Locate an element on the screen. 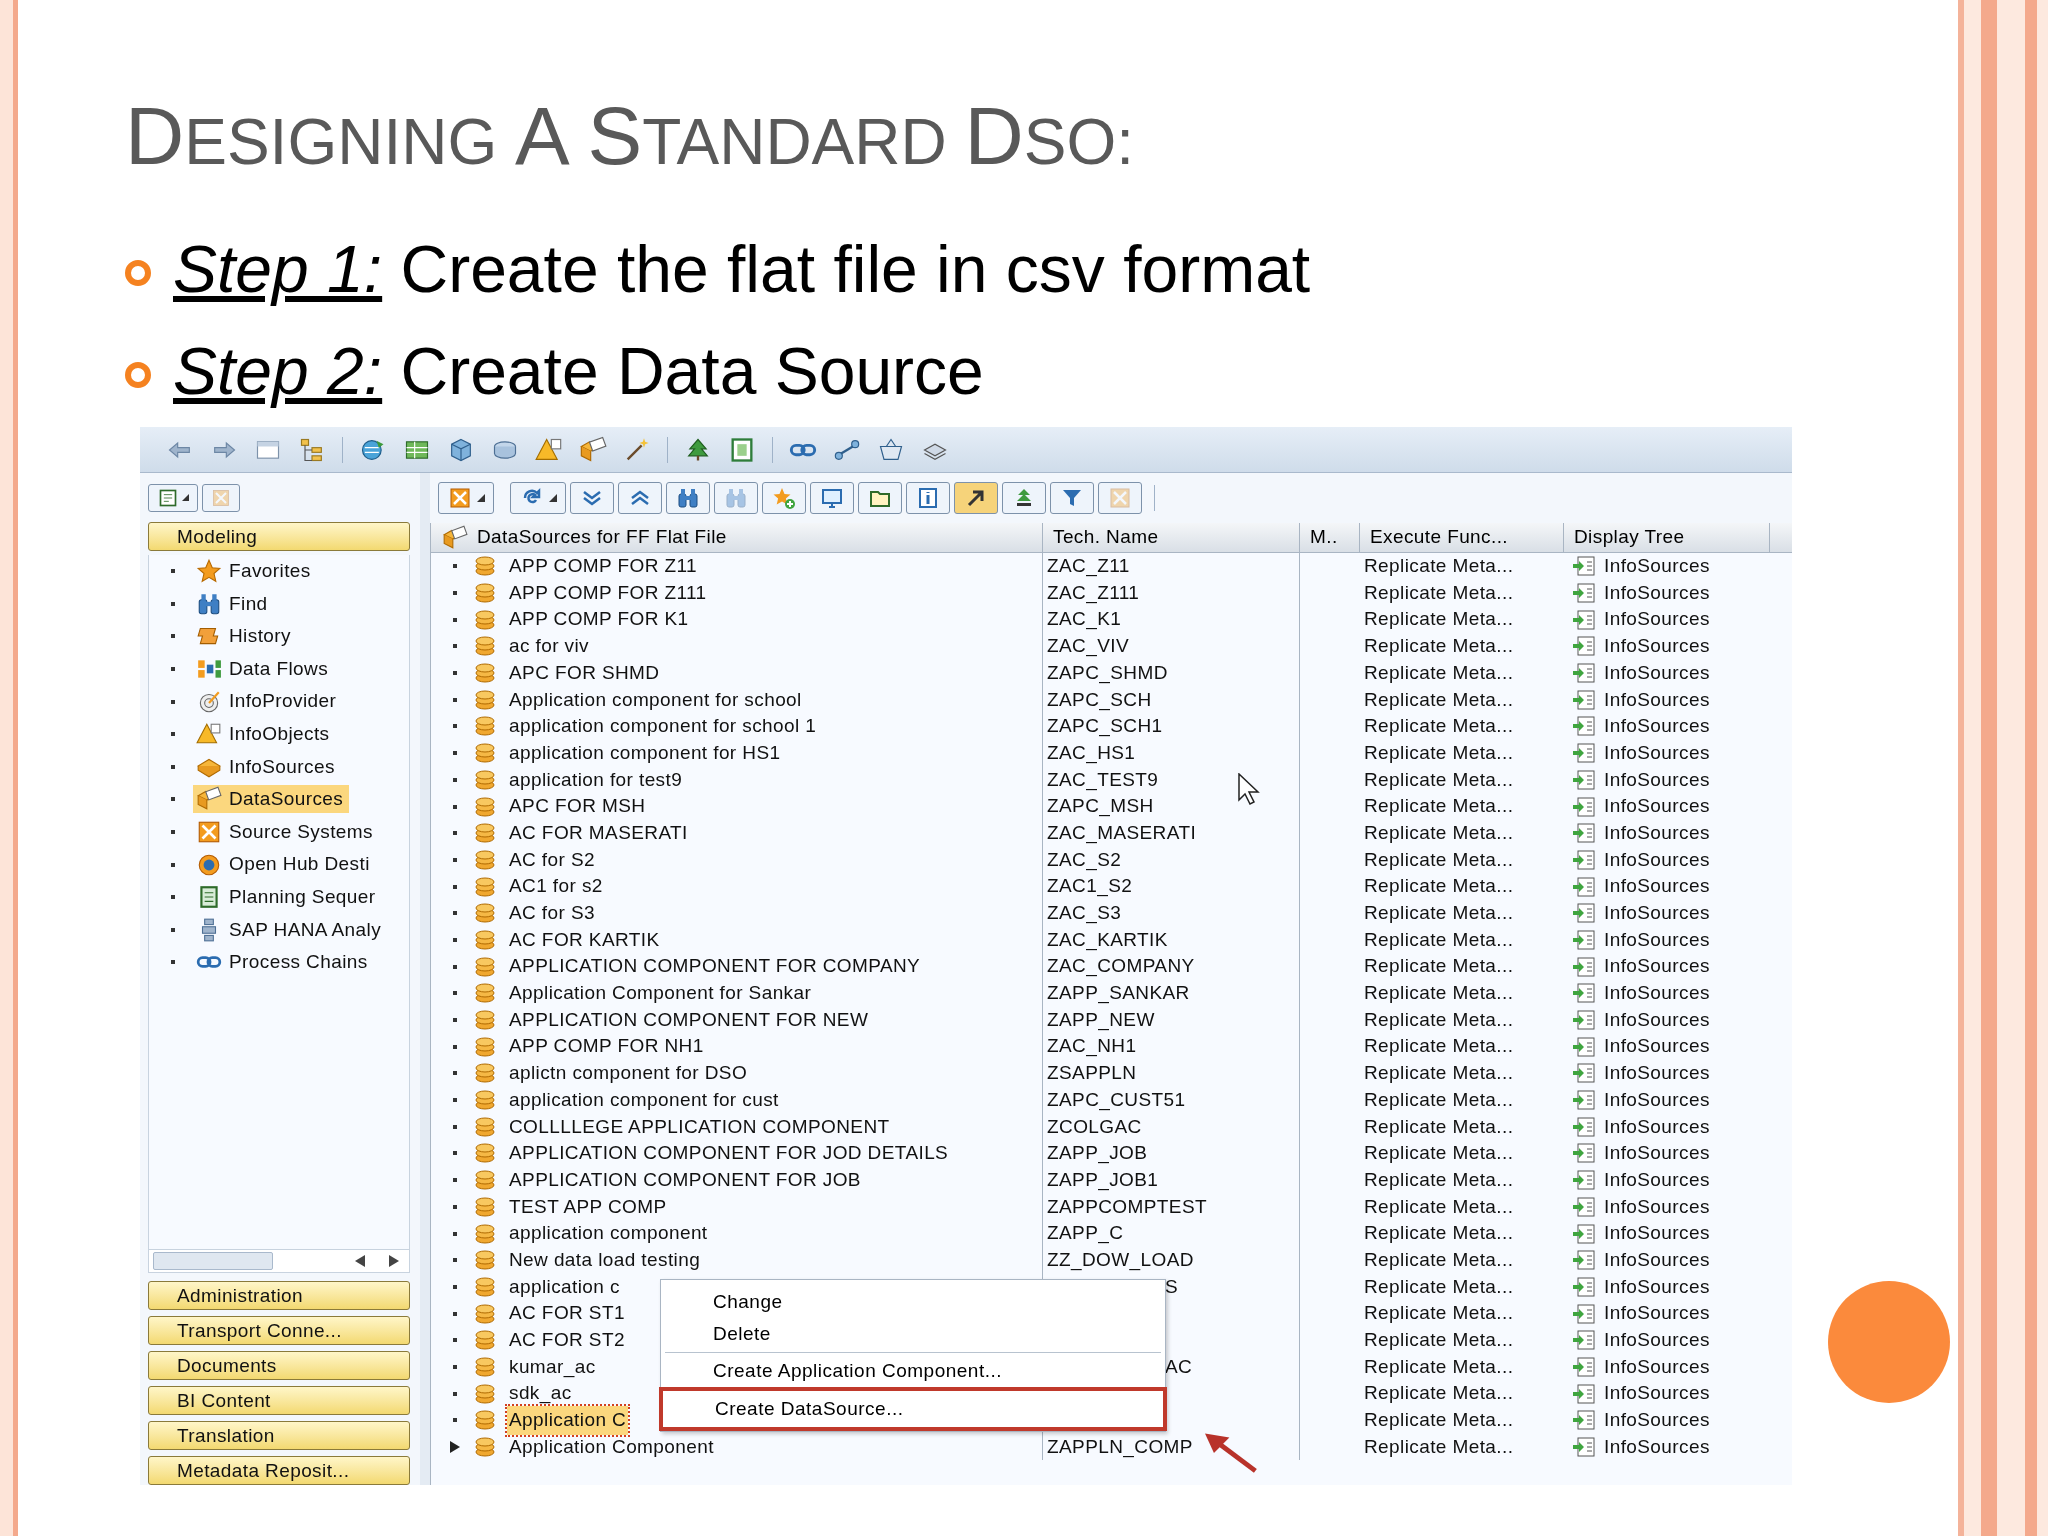  expand-all-button is located at coordinates (592, 498).